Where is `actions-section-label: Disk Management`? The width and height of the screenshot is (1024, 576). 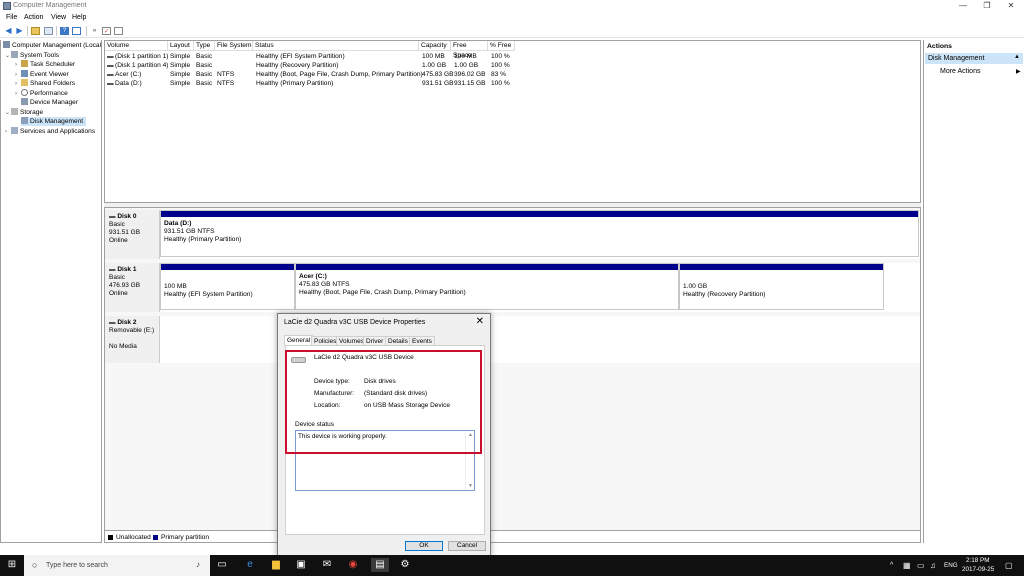 actions-section-label: Disk Management is located at coordinates (956, 58).